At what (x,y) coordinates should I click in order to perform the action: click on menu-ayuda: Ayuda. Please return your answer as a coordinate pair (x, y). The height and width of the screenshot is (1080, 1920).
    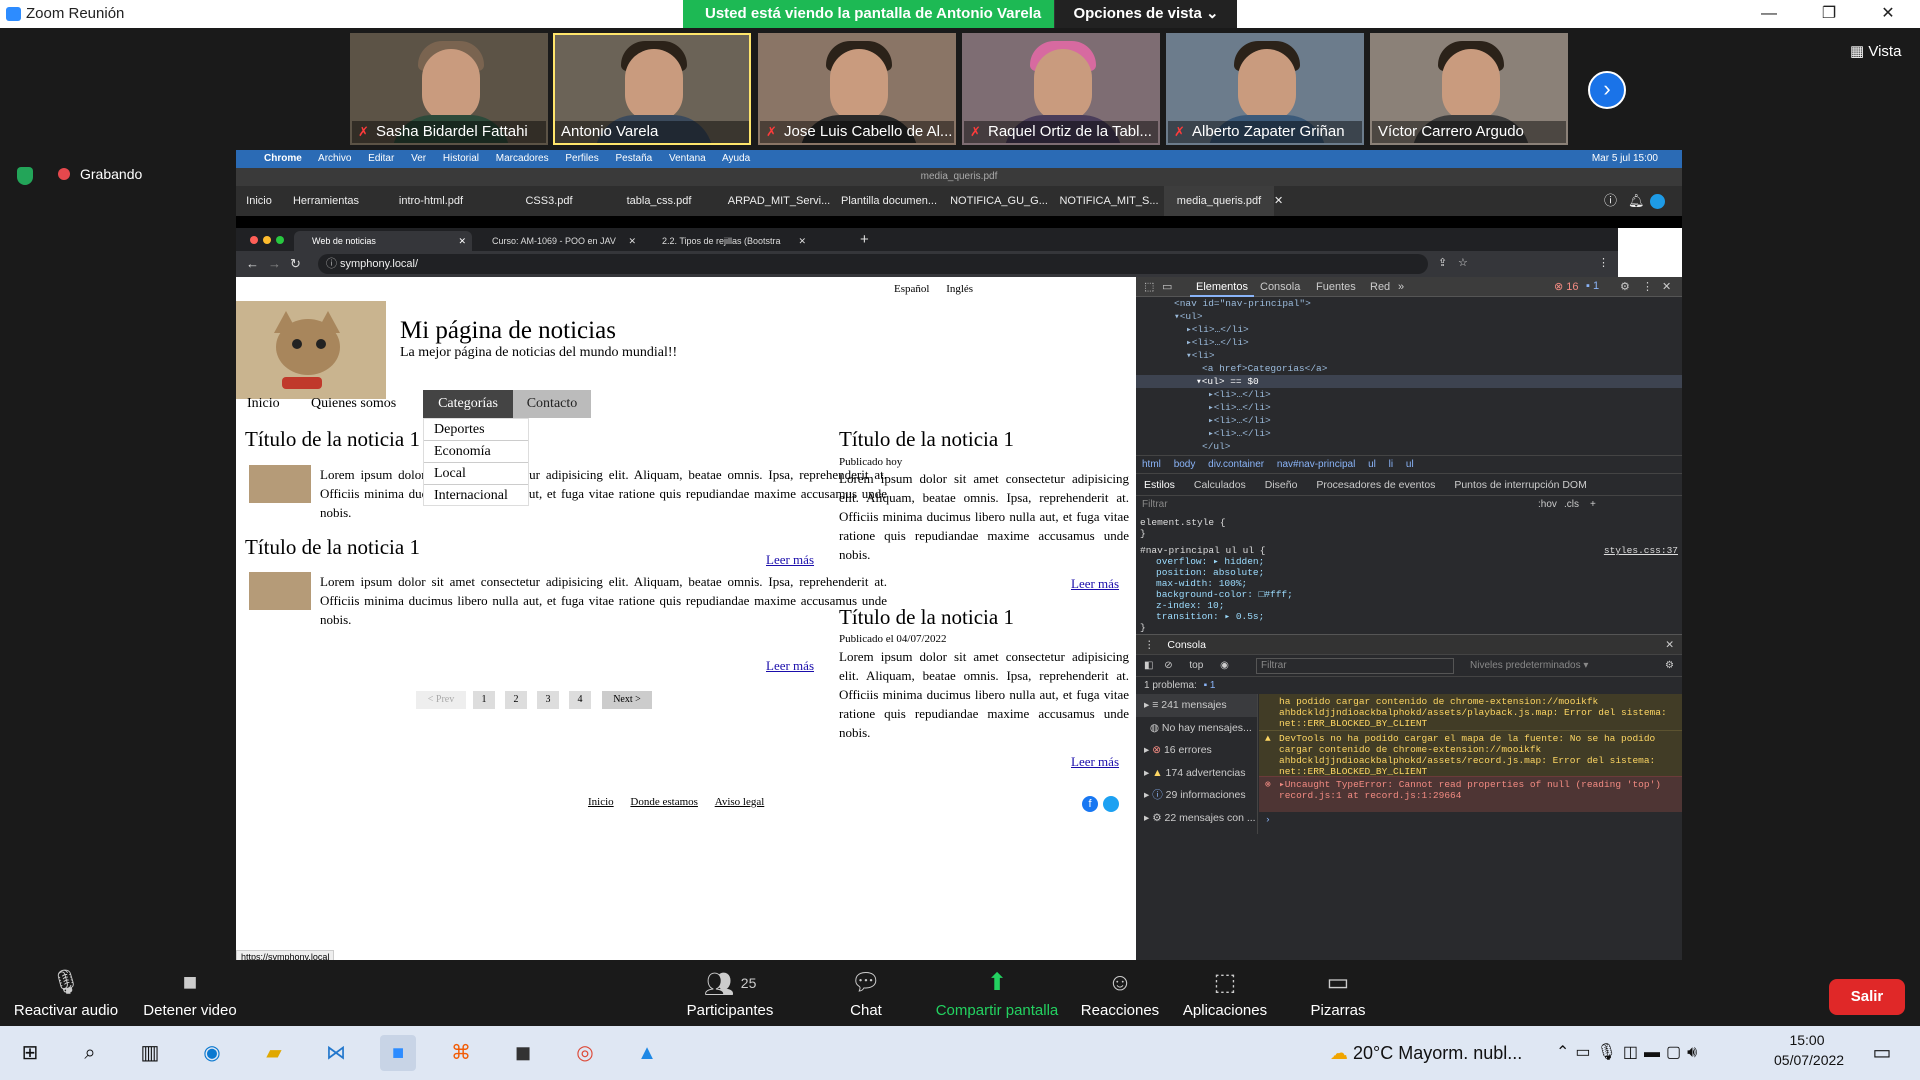
    Looking at the image, I should click on (736, 158).